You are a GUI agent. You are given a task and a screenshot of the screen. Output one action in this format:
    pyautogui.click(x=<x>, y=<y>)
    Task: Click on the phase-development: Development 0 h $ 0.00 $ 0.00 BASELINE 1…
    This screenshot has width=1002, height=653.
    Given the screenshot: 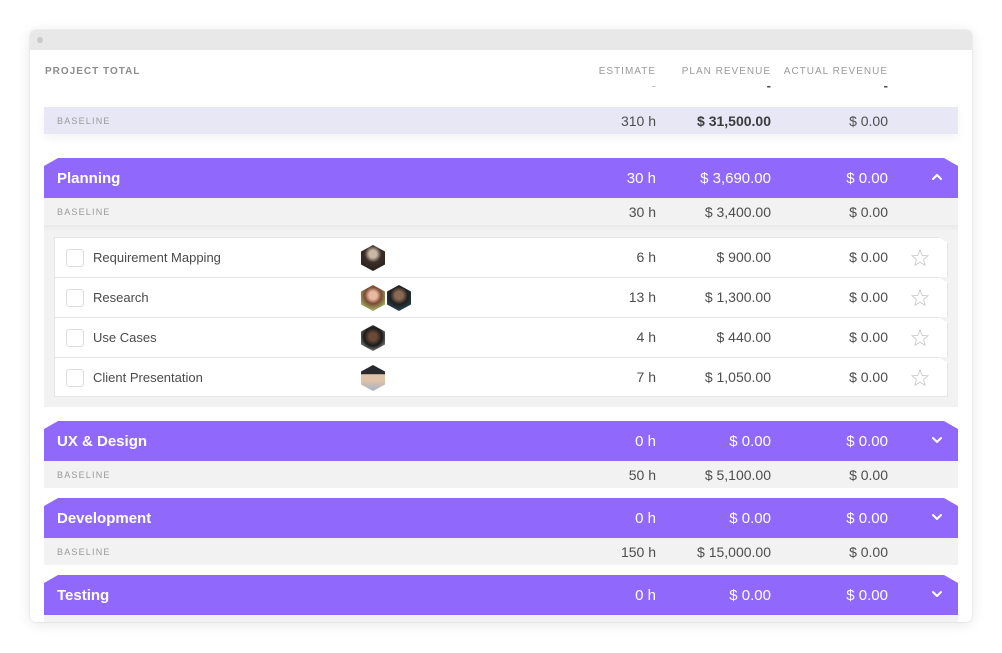 What is the action you would take?
    pyautogui.click(x=501, y=531)
    